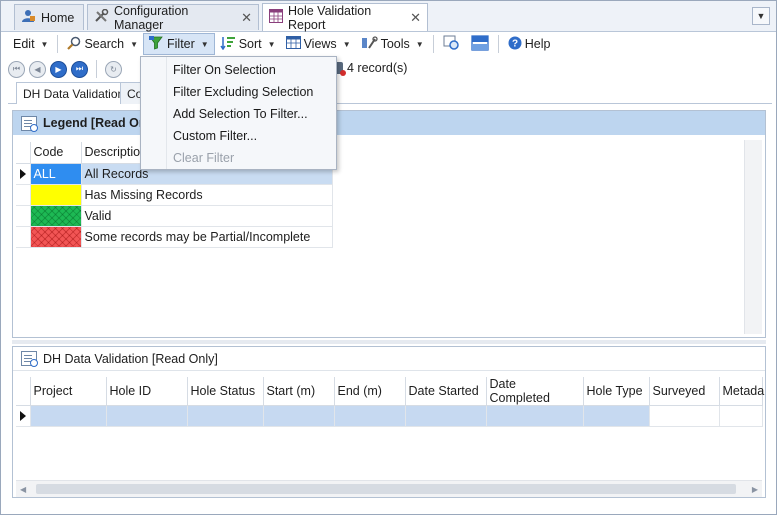 The height and width of the screenshot is (515, 777). What do you see at coordinates (753, 237) in the screenshot?
I see `legend-vertical-scrollbar` at bounding box center [753, 237].